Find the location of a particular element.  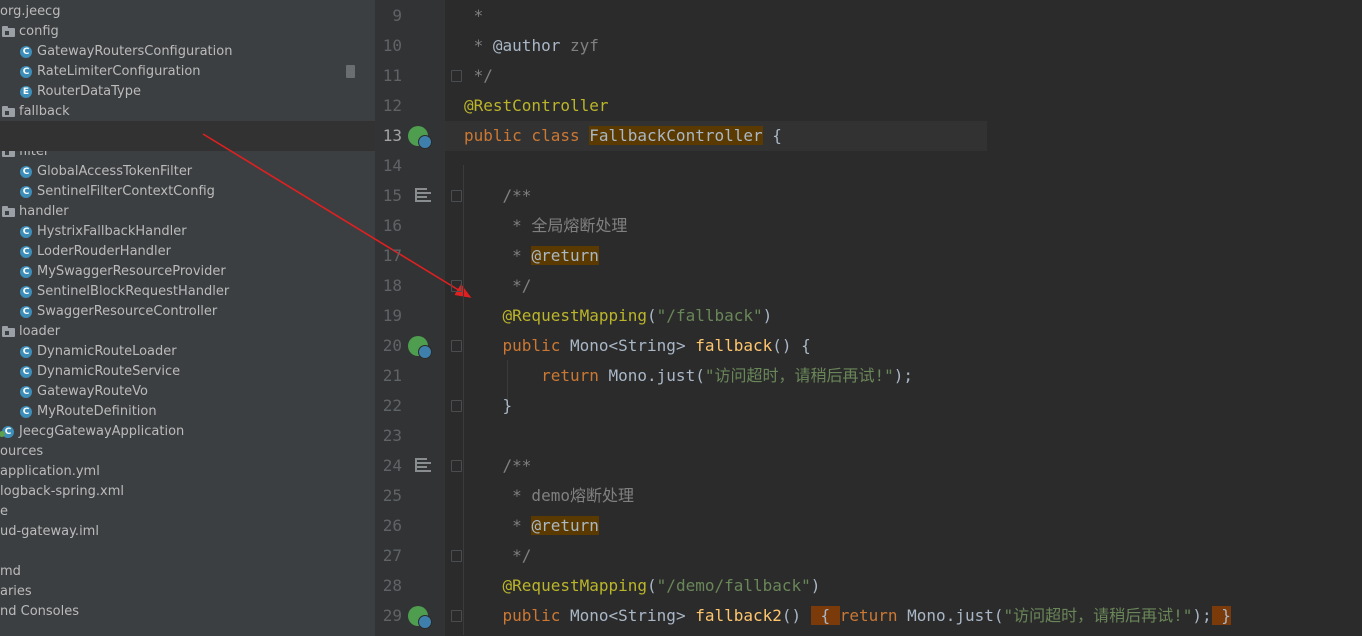

tree-item: C JeecgGatewayApplication is located at coordinates (187, 432).